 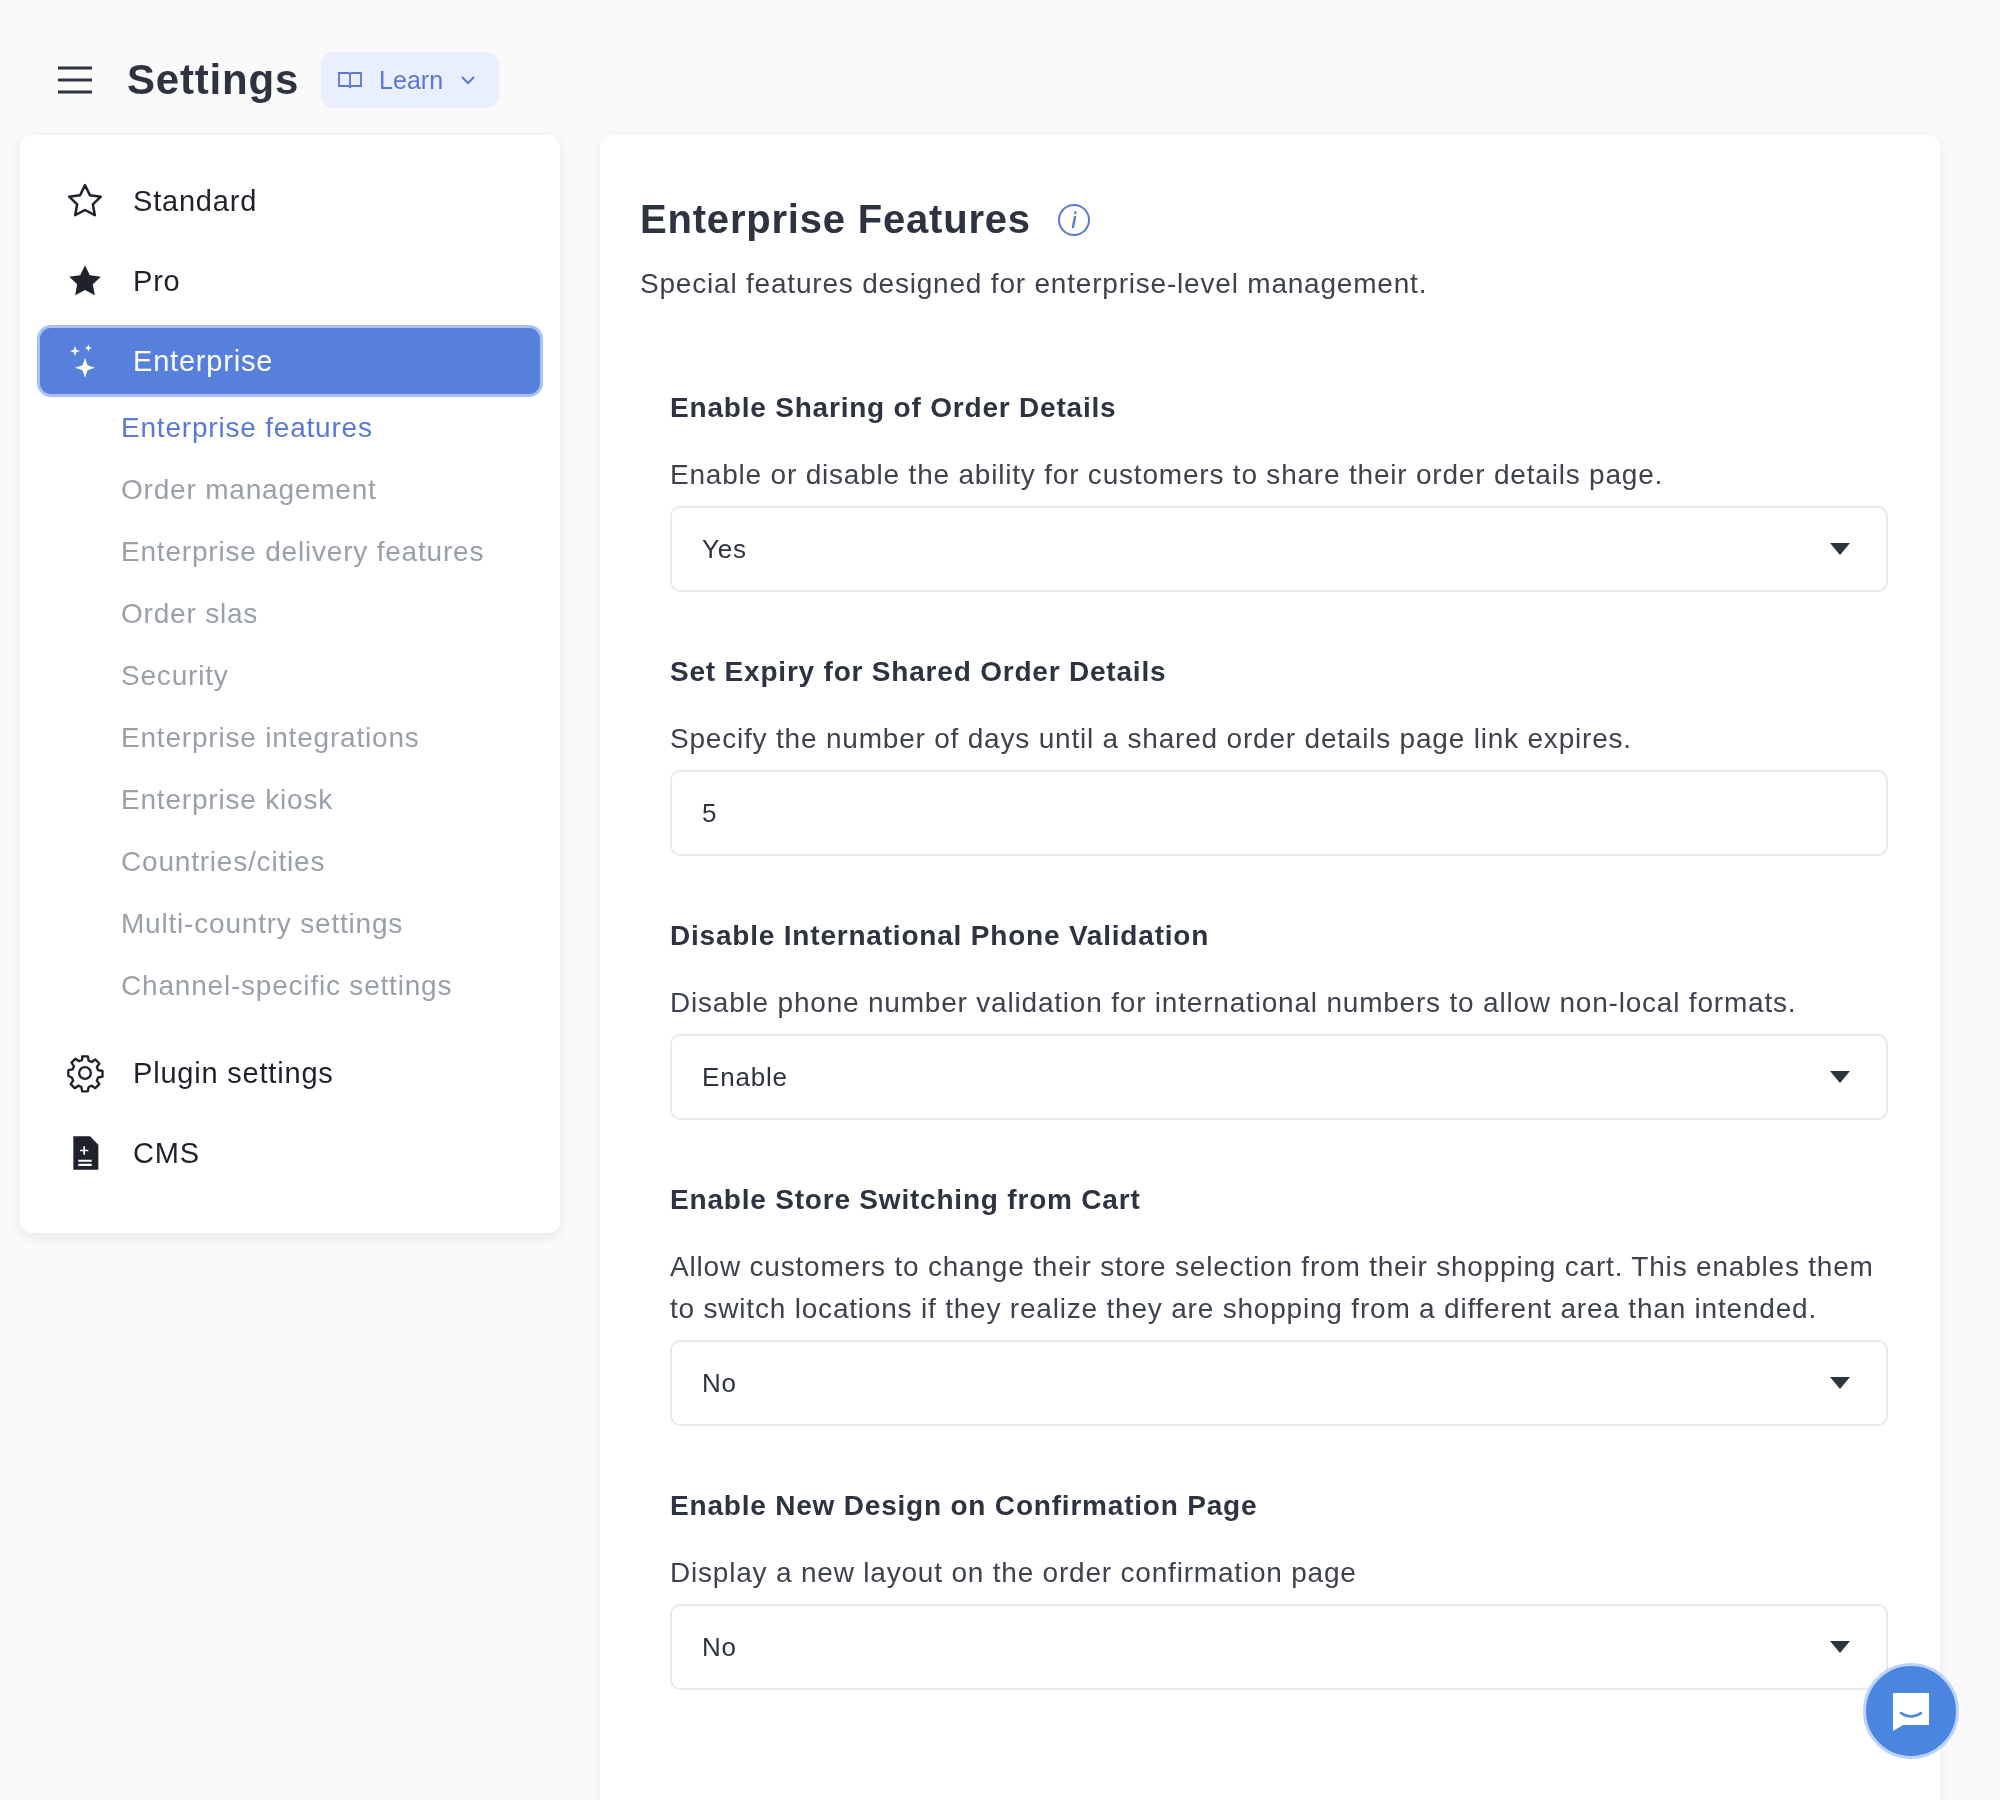 What do you see at coordinates (835, 219) in the screenshot?
I see `section-title: Enterprise Features` at bounding box center [835, 219].